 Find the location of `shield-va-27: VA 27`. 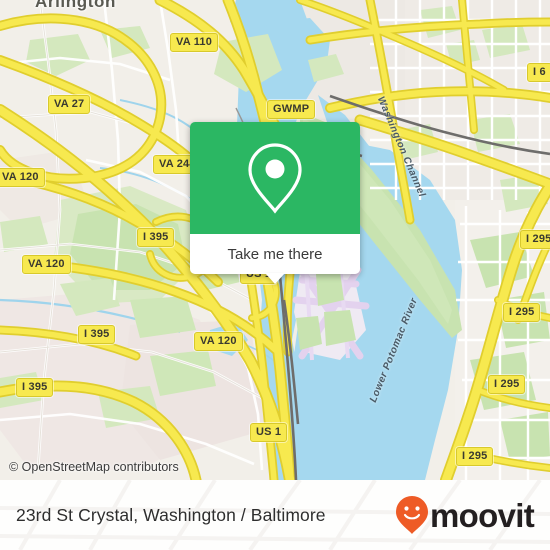

shield-va-27: VA 27 is located at coordinates (69, 104).